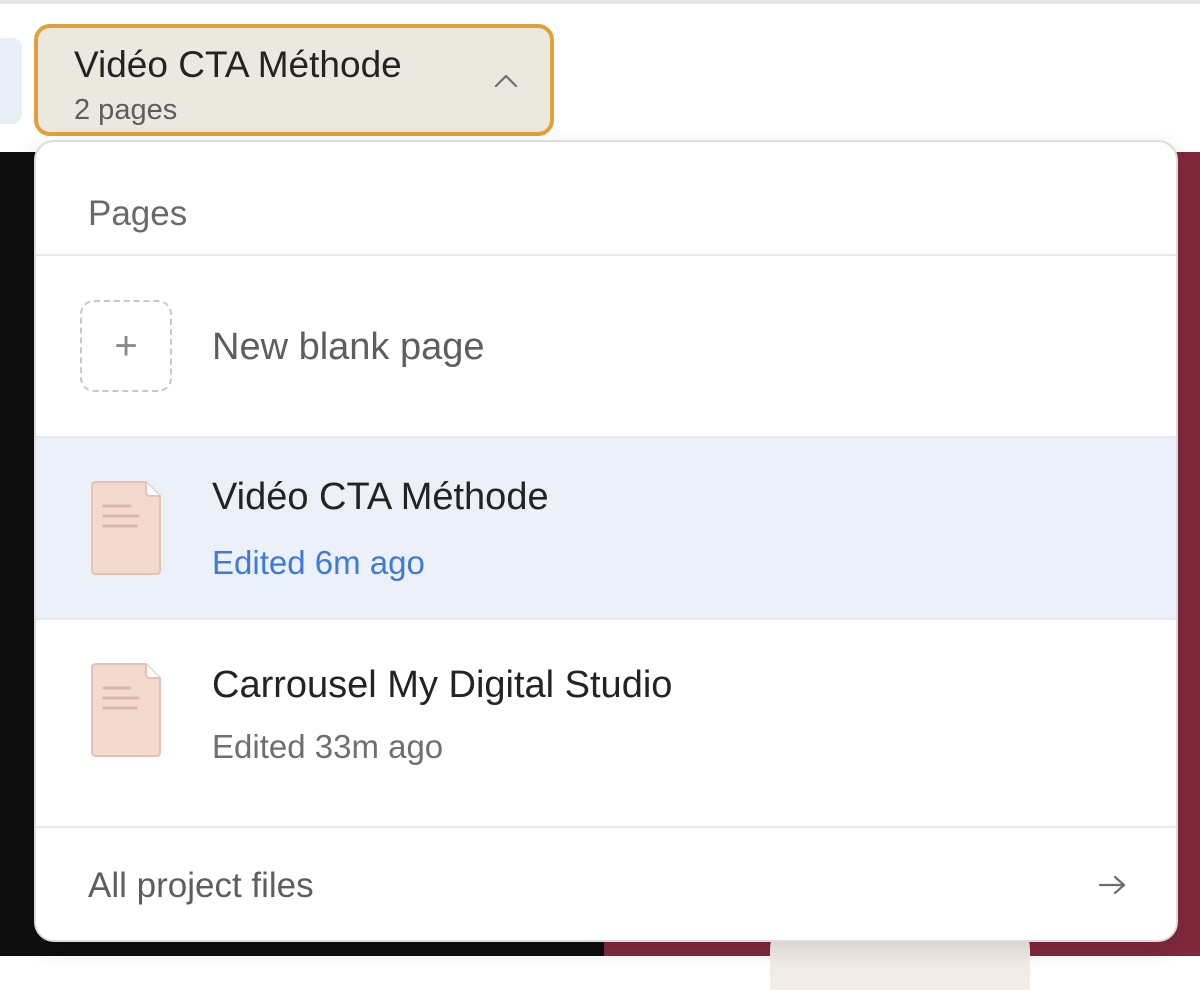  Describe the element at coordinates (238, 64) in the screenshot. I see `current-page-title: Vidéo CTA Méthode` at that location.